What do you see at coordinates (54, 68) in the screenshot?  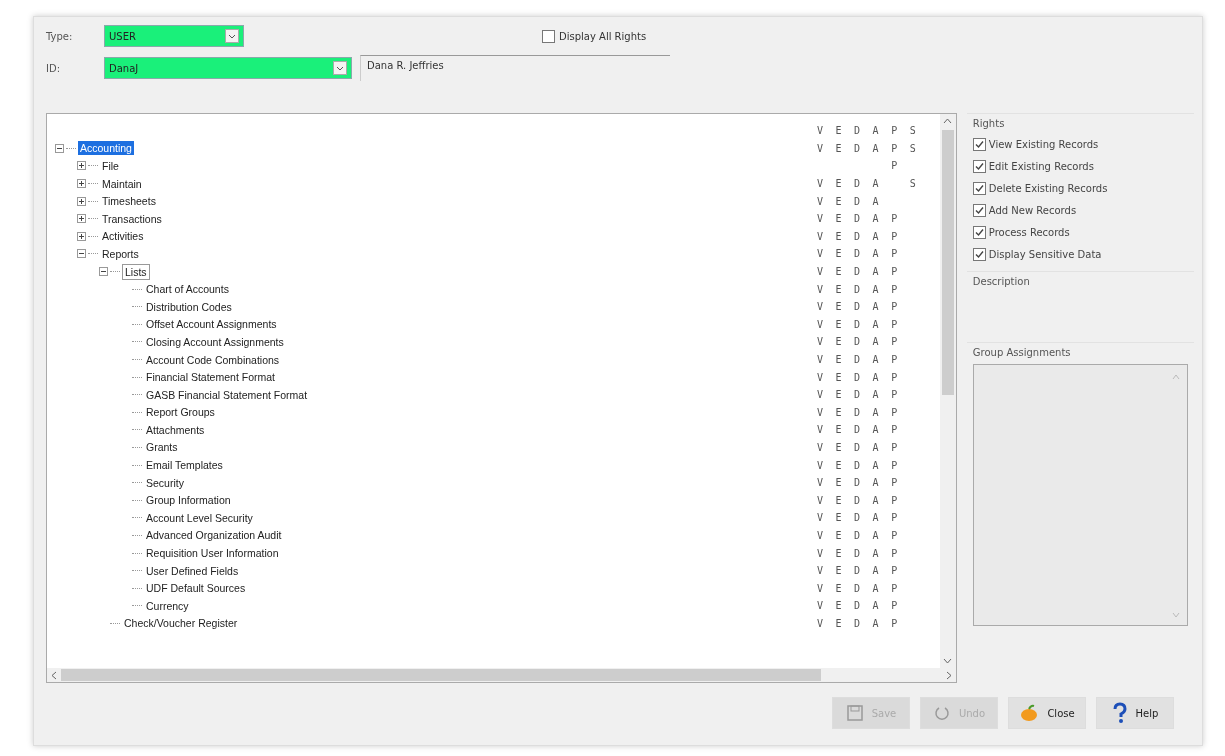 I see `id-label: ID:` at bounding box center [54, 68].